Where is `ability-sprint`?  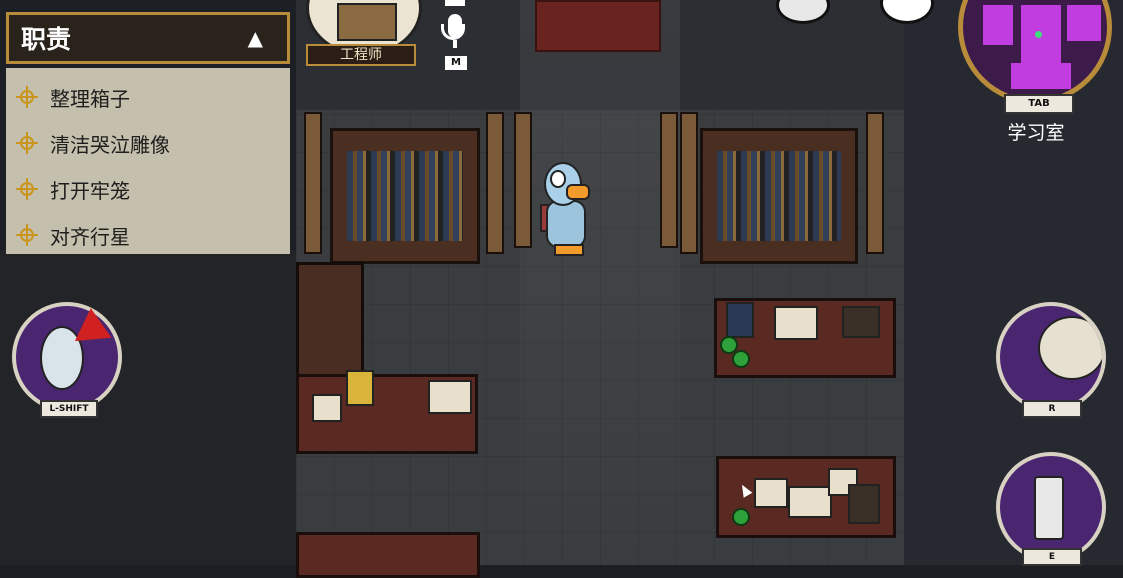
ability-sprint is located at coordinates (67, 357).